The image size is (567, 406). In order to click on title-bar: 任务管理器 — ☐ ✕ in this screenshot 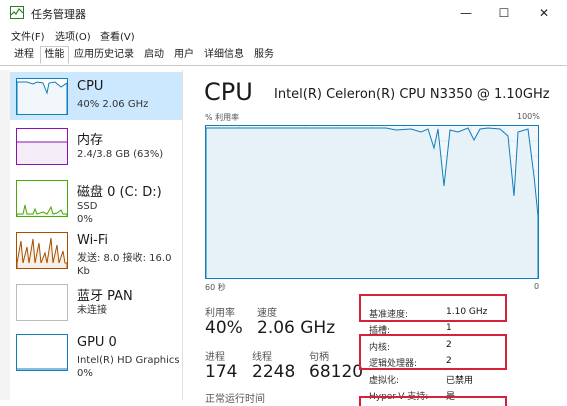, I will do `click(283, 13)`.